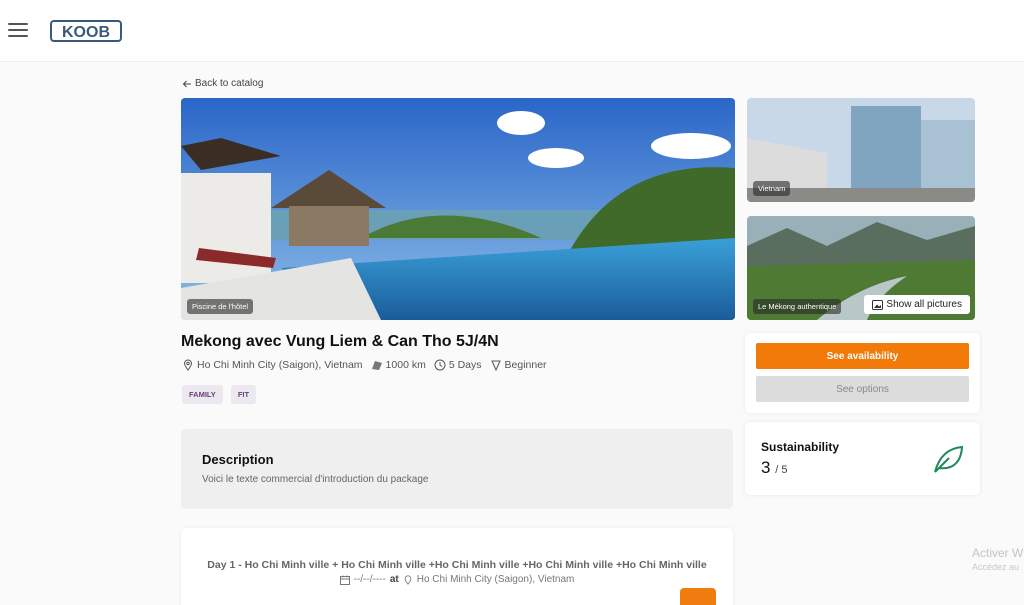  Describe the element at coordinates (861, 268) in the screenshot. I see `photo-thumbnail-mekong: Le Mékong authentique Show all pictures` at that location.